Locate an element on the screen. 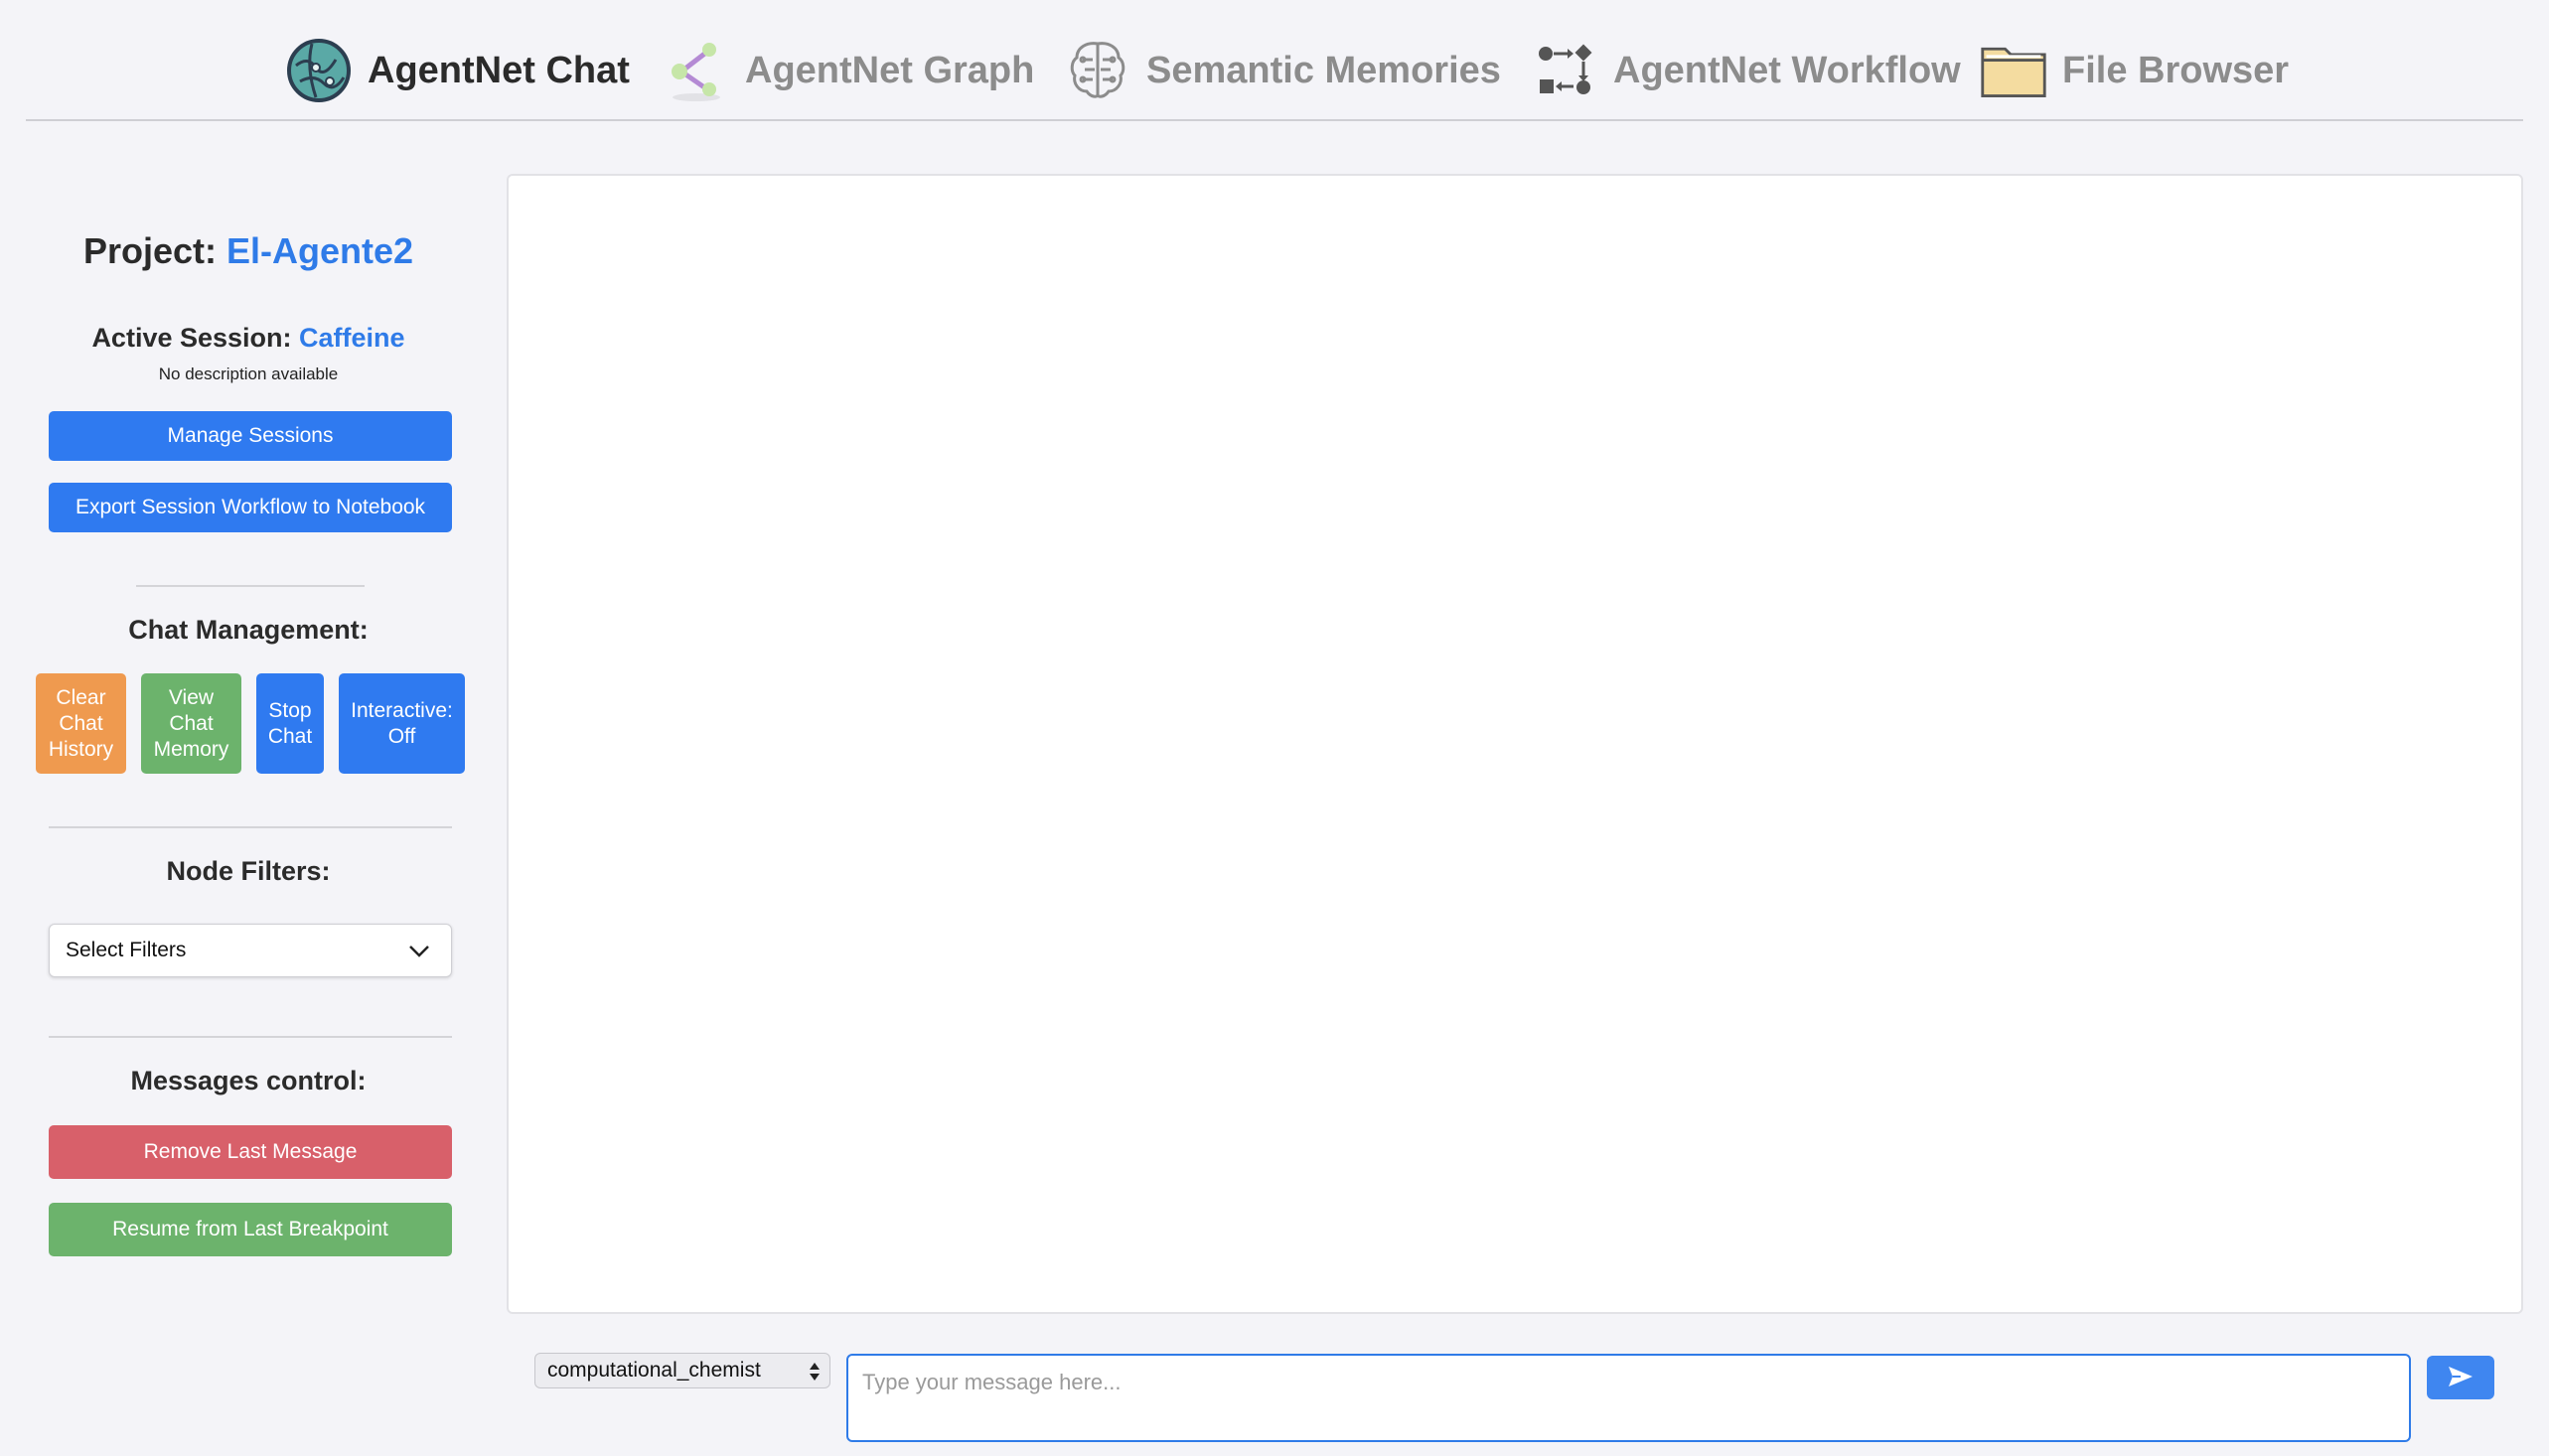 This screenshot has height=1456, width=2549. tab-label: AgentNet Chat is located at coordinates (499, 70).